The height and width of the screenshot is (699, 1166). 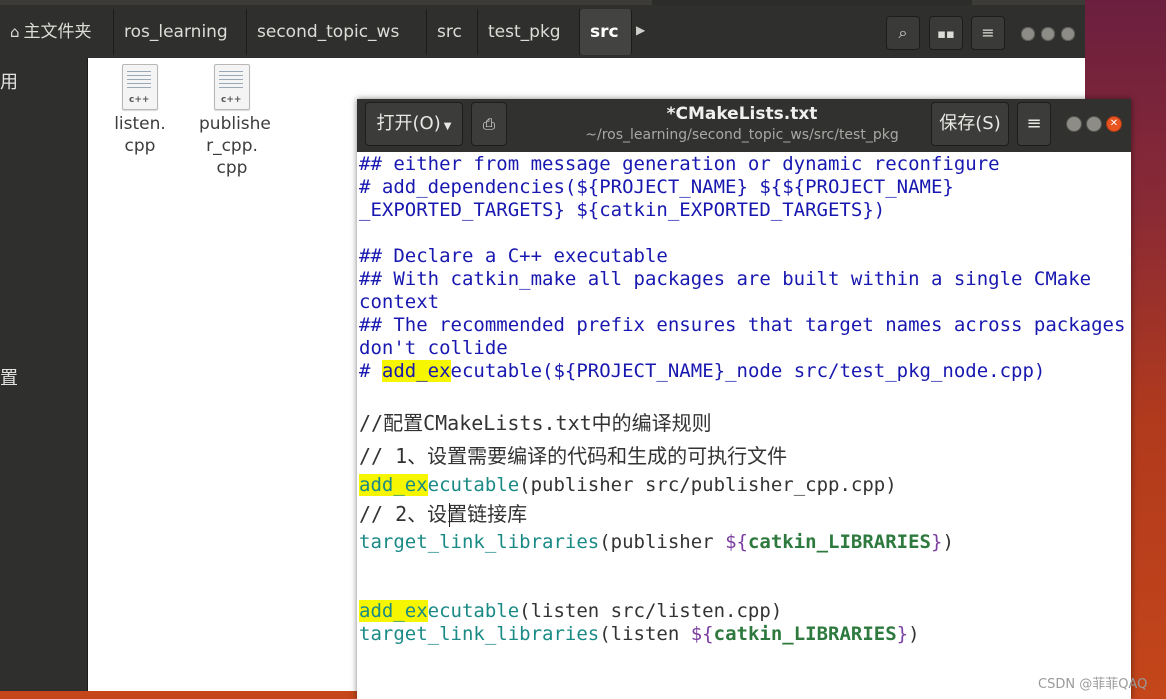 I want to click on code-token: (listen src/listen.cpp), so click(x=651, y=611).